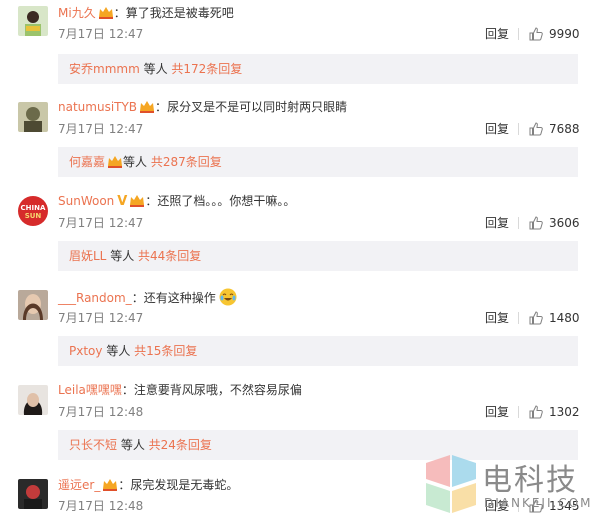 This screenshot has width=597, height=518. Describe the element at coordinates (564, 34) in the screenshot. I see `like-count: 9990` at that location.